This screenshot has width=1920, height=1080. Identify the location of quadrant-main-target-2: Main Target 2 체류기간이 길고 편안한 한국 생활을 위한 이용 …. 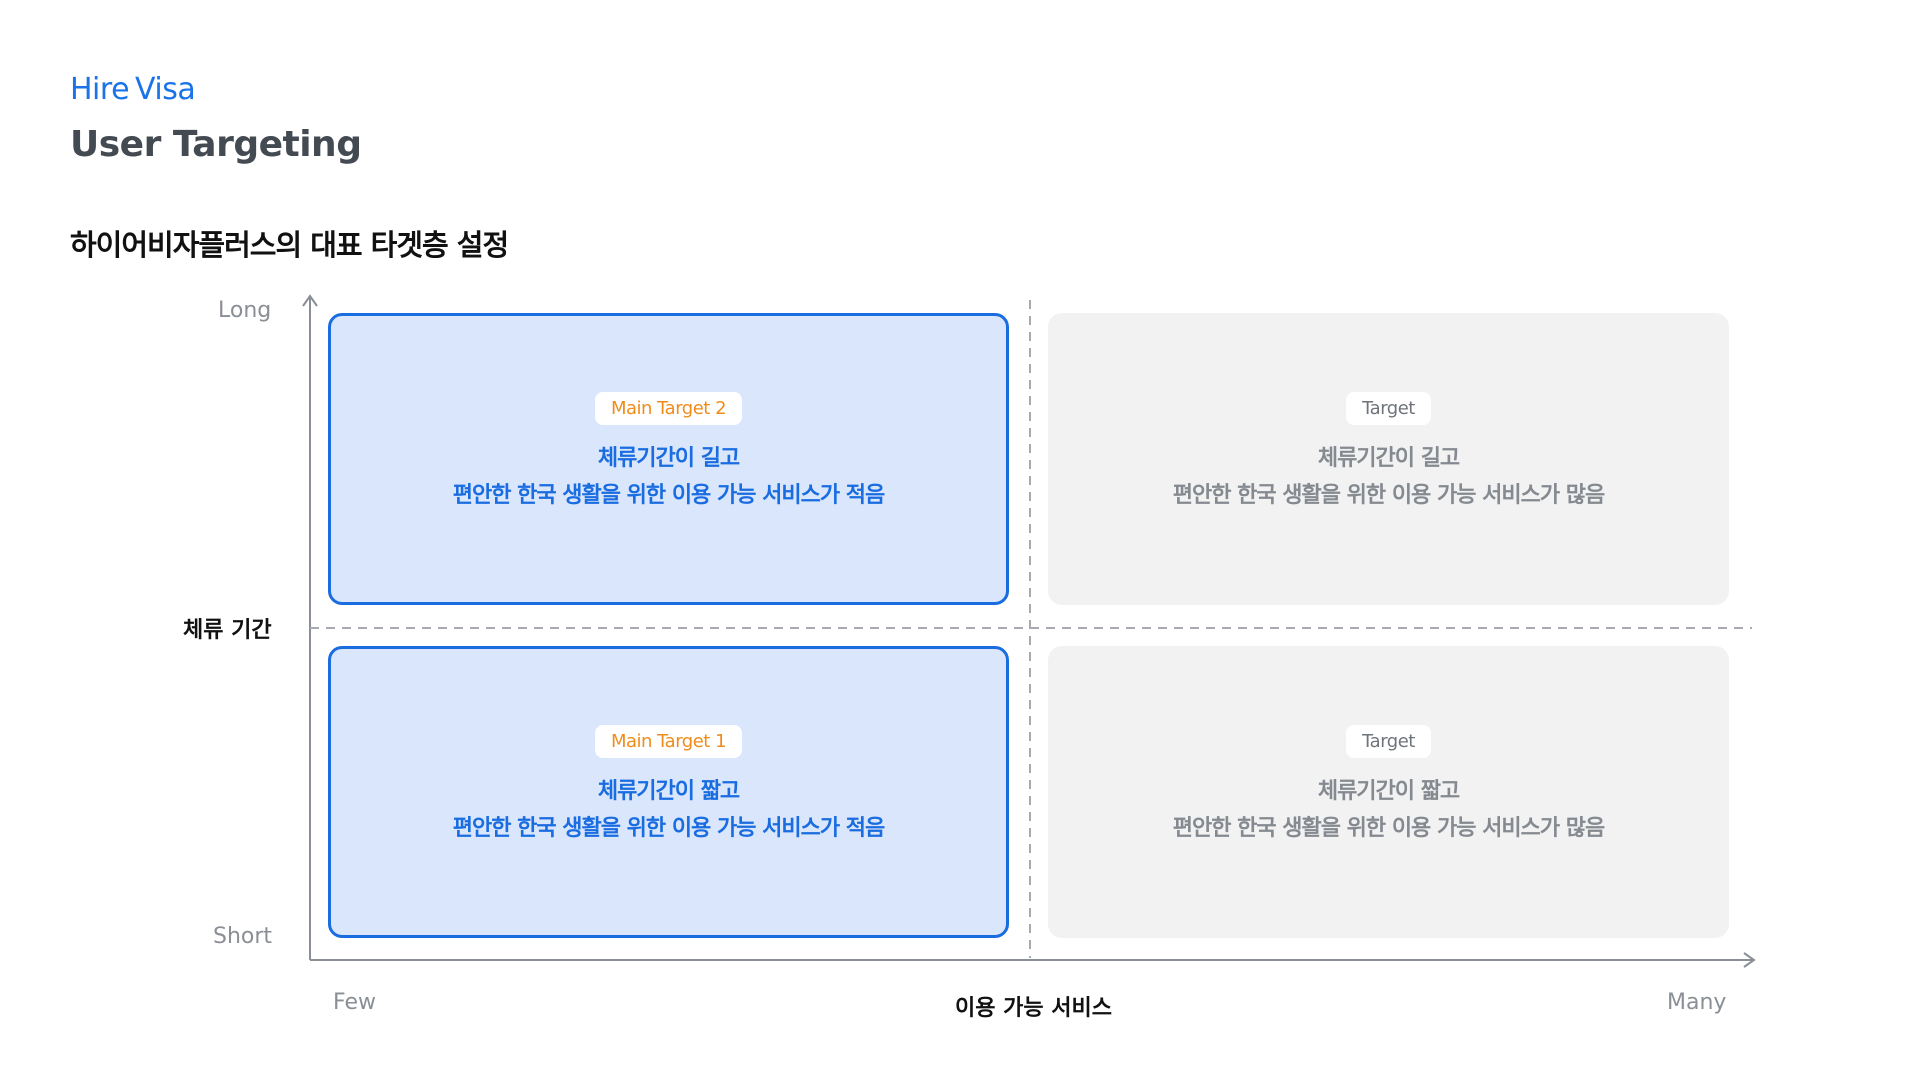
(668, 459).